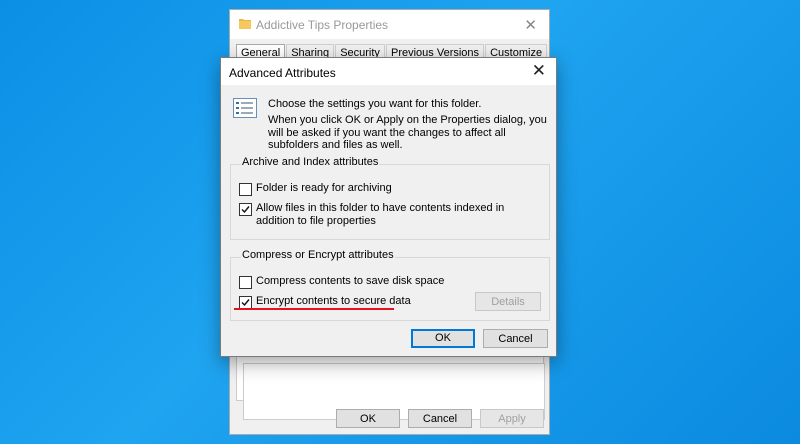 The width and height of the screenshot is (800, 444). I want to click on indexing-checkbox, so click(245, 209).